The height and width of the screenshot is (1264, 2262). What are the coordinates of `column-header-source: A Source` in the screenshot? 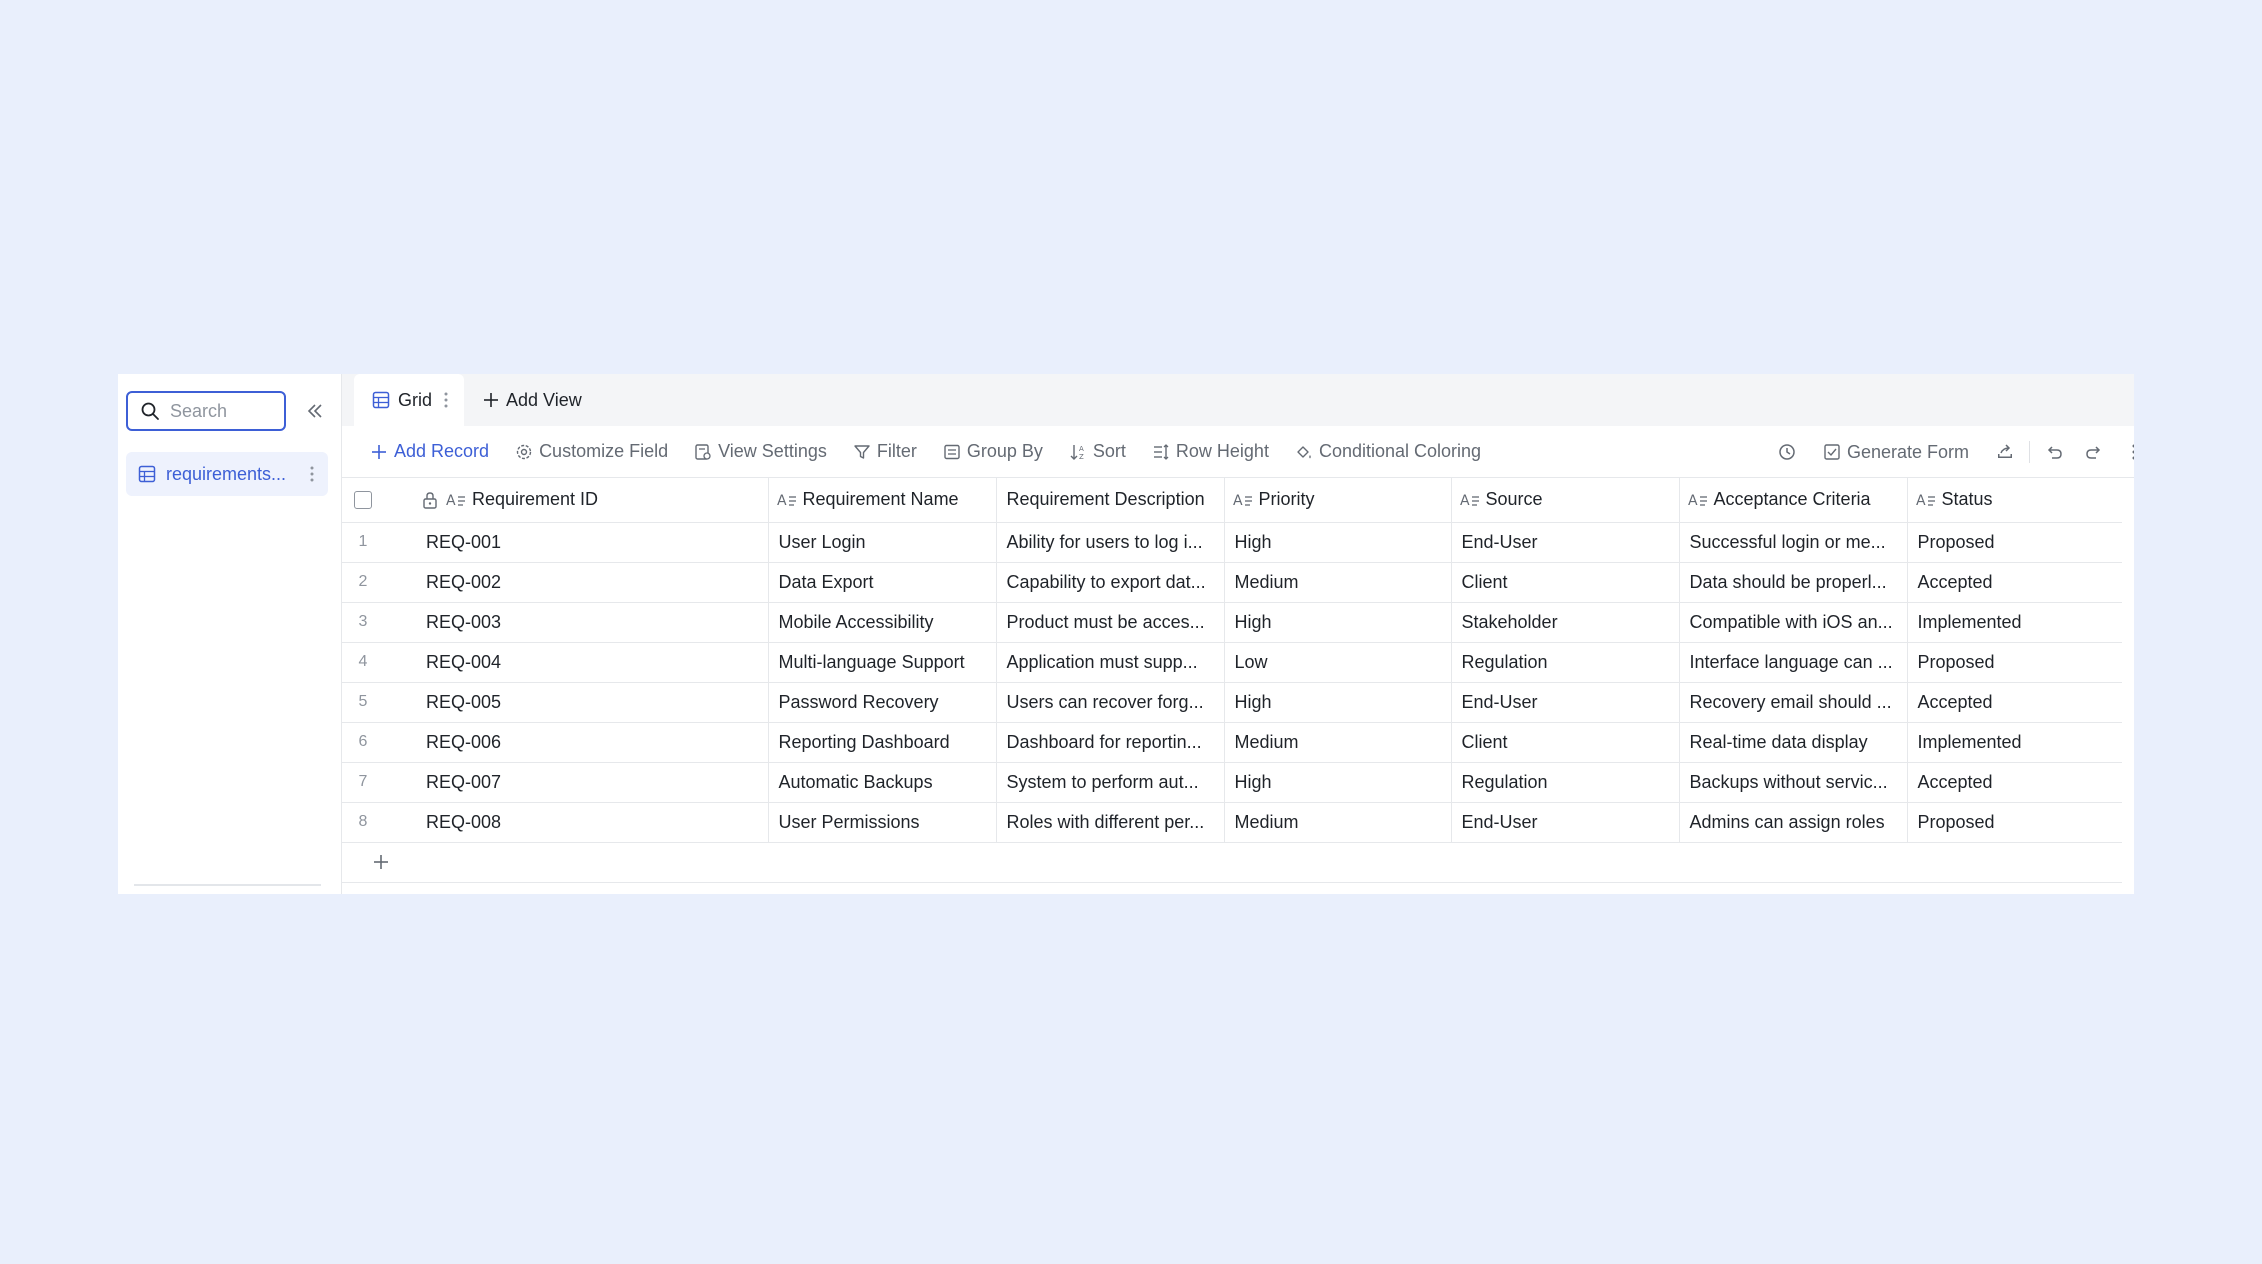 It's located at (1564, 500).